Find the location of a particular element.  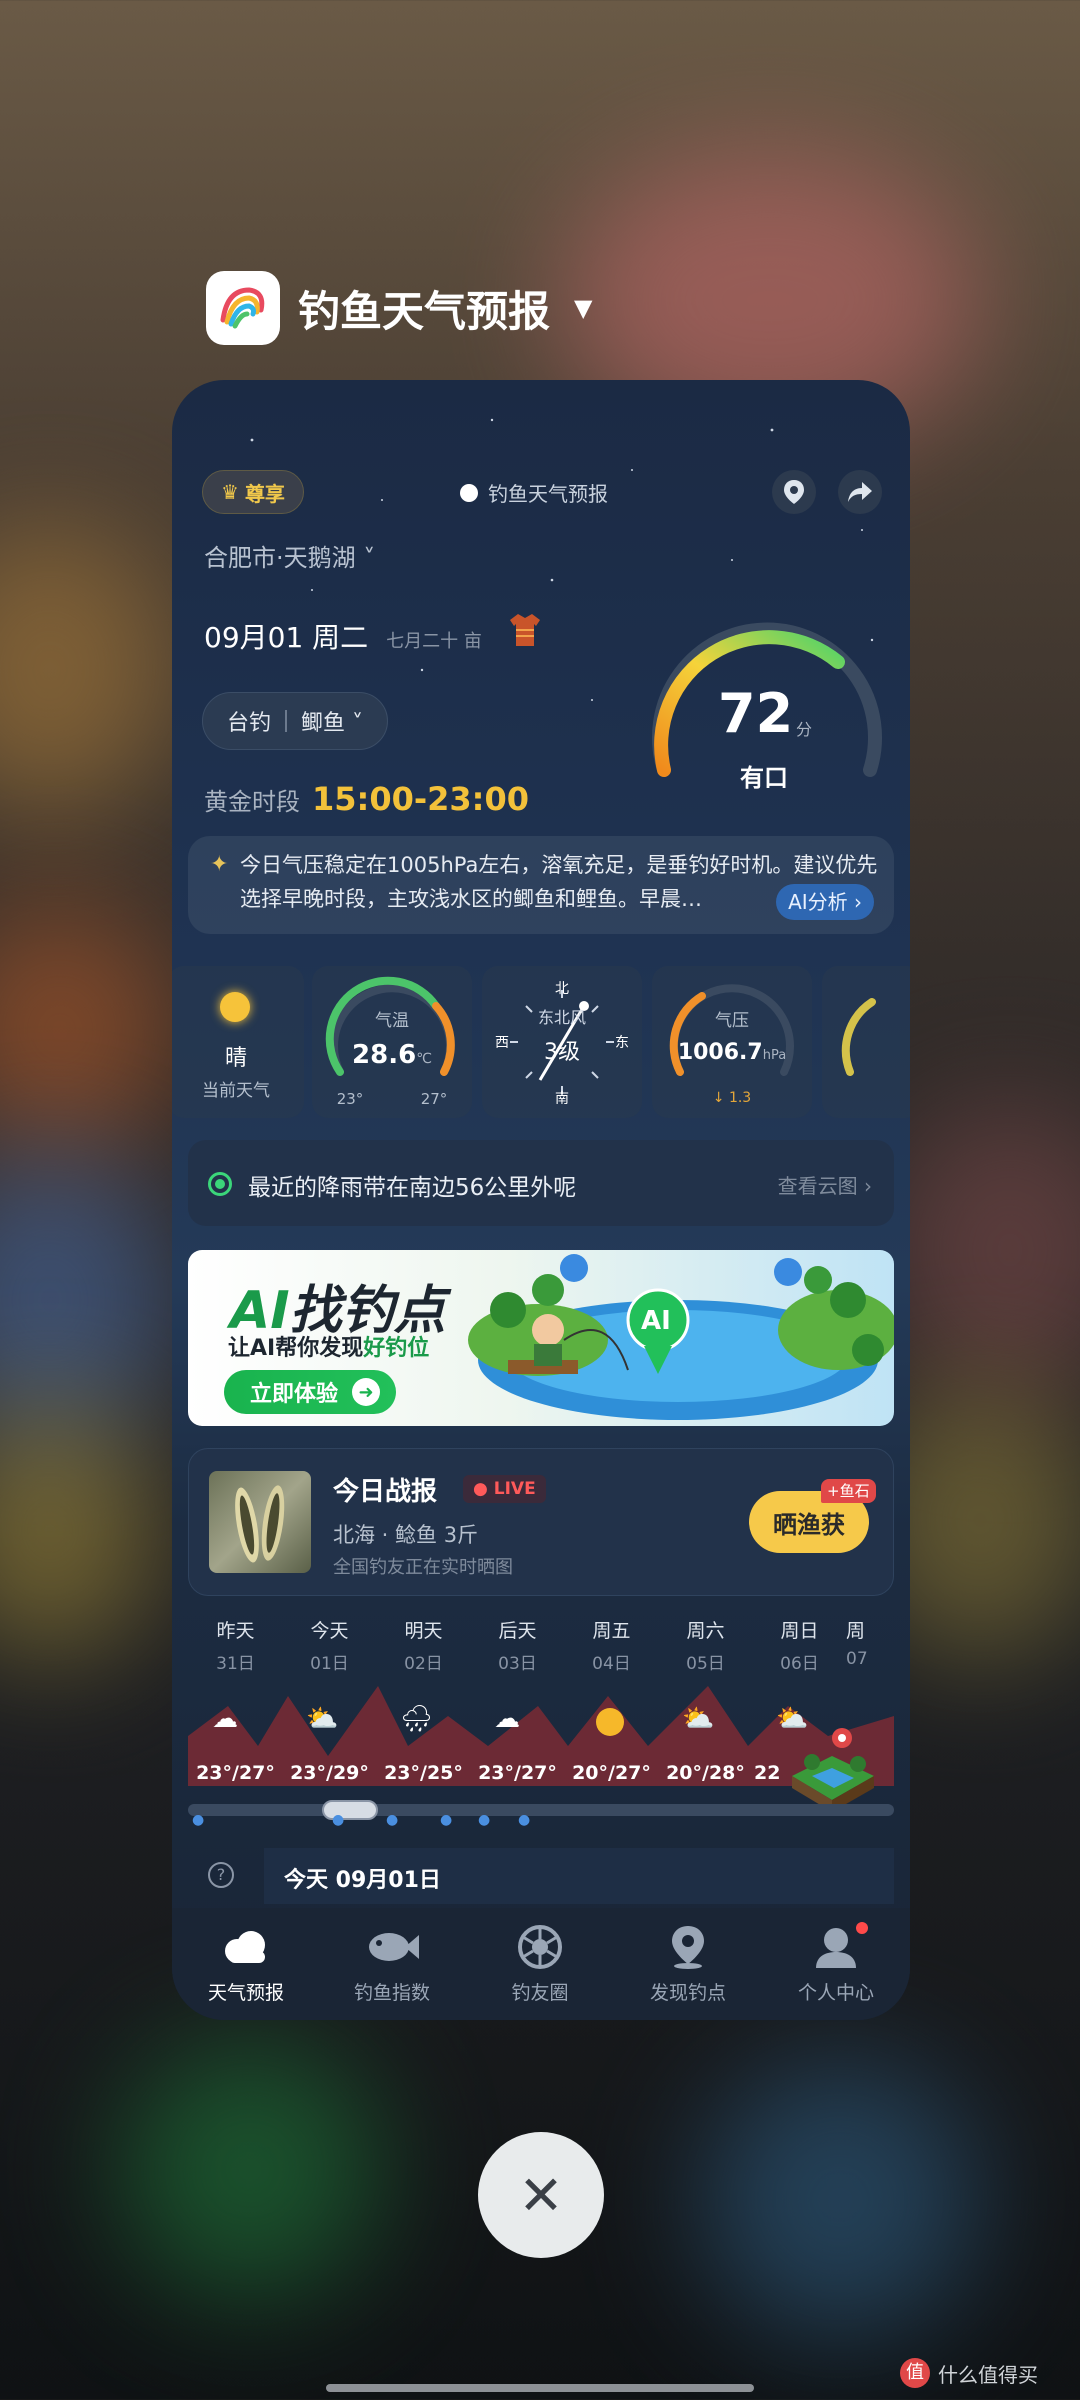

rain-notice-text: 最近的降雨带在南边56公里外呢 is located at coordinates (412, 1188).